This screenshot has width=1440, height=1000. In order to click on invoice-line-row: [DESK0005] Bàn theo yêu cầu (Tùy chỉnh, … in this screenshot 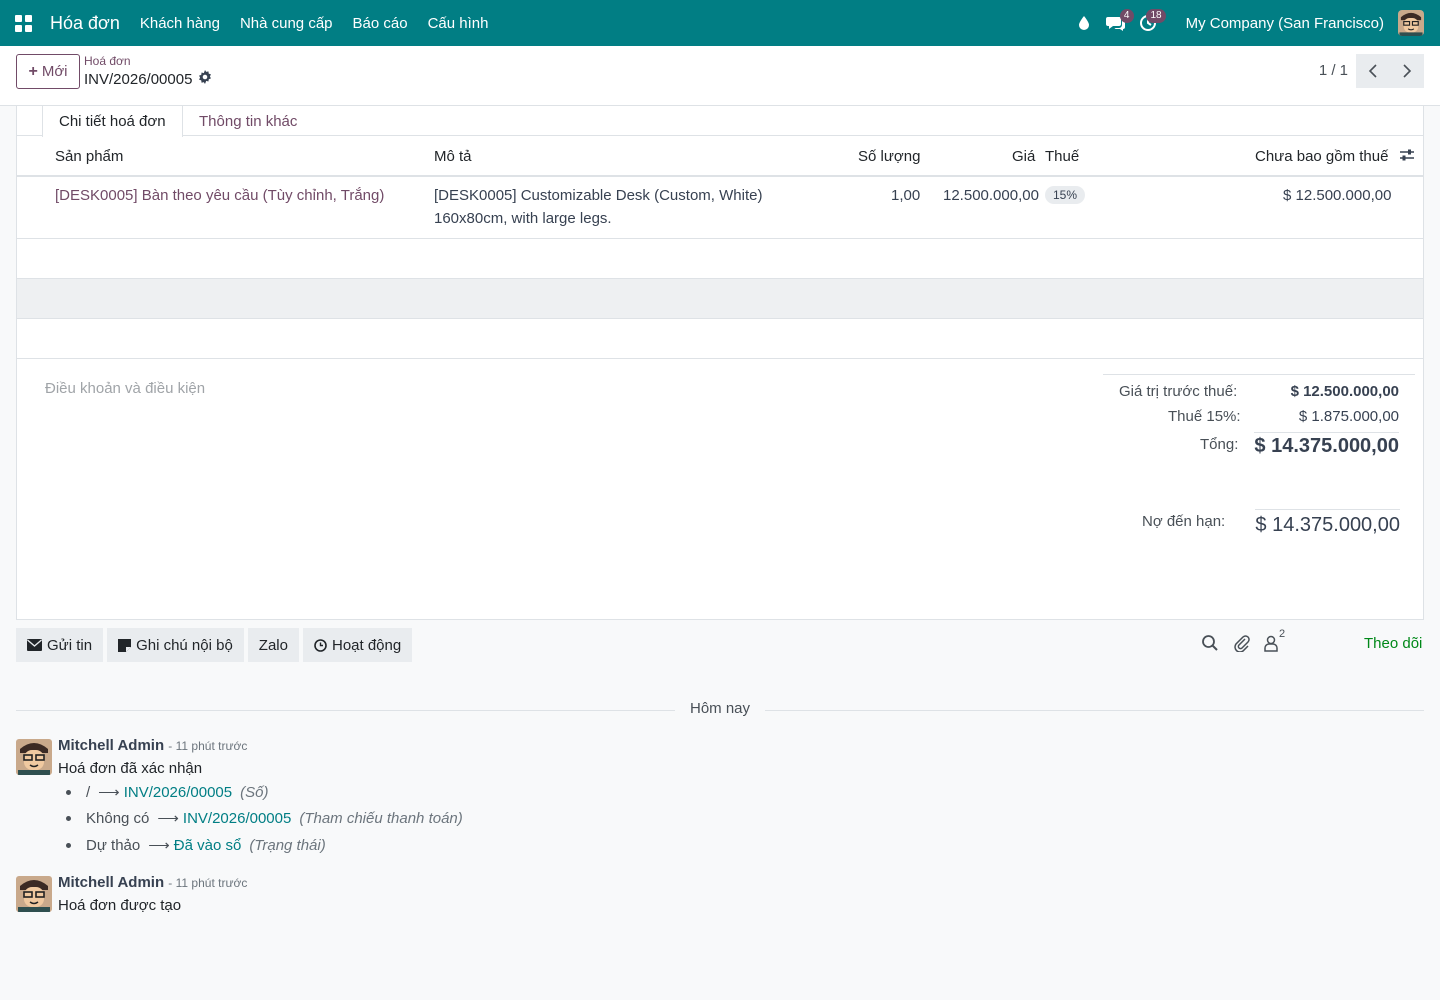, I will do `click(720, 208)`.